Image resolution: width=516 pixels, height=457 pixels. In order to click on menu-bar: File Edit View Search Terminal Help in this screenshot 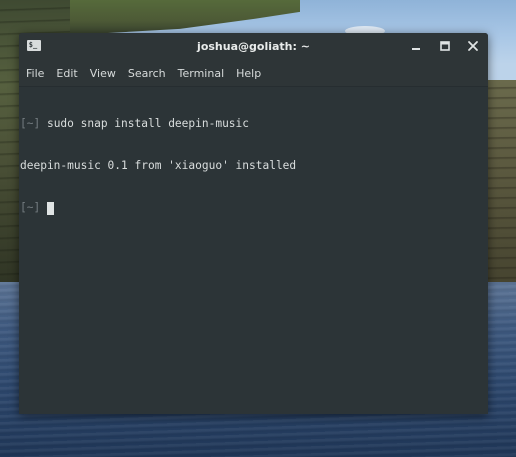, I will do `click(253, 73)`.